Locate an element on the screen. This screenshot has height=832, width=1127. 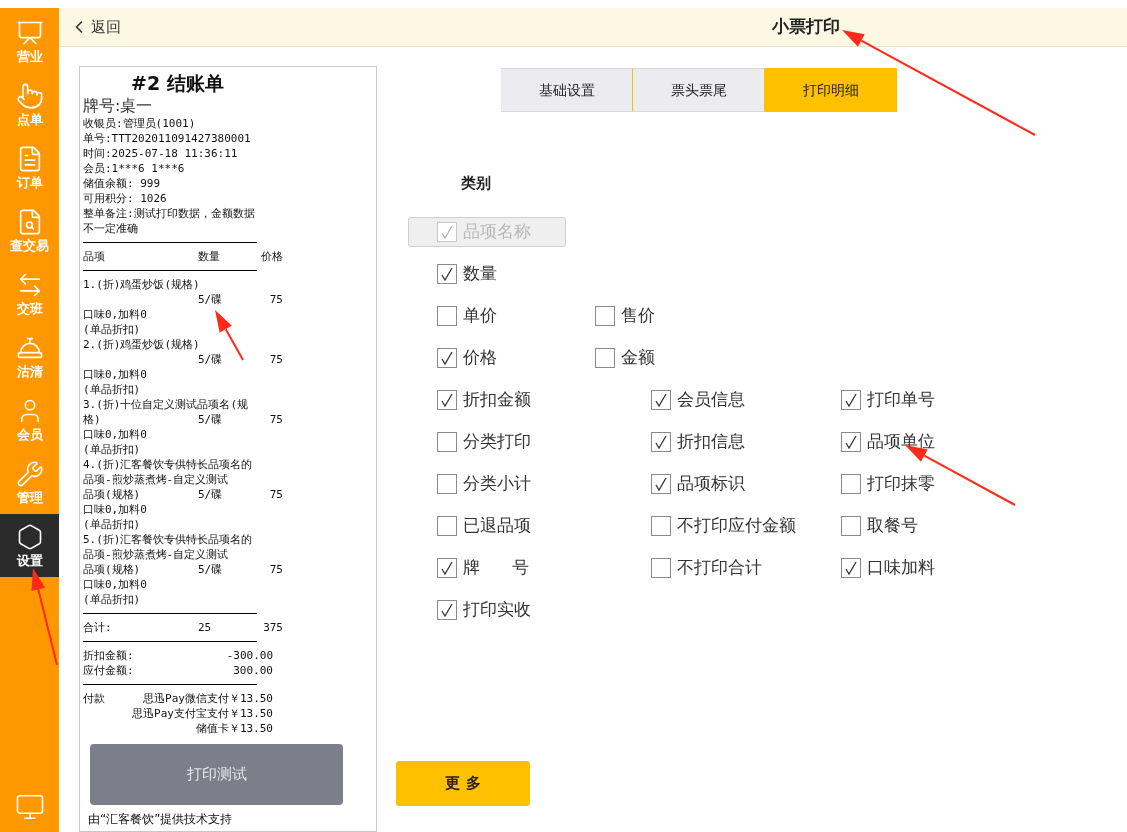
sidebar-item: 设置 is located at coordinates (29, 545).